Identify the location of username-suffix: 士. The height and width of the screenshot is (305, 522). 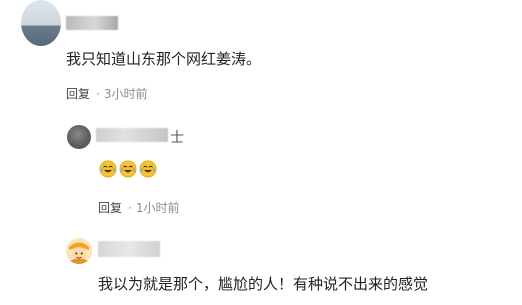
(177, 137).